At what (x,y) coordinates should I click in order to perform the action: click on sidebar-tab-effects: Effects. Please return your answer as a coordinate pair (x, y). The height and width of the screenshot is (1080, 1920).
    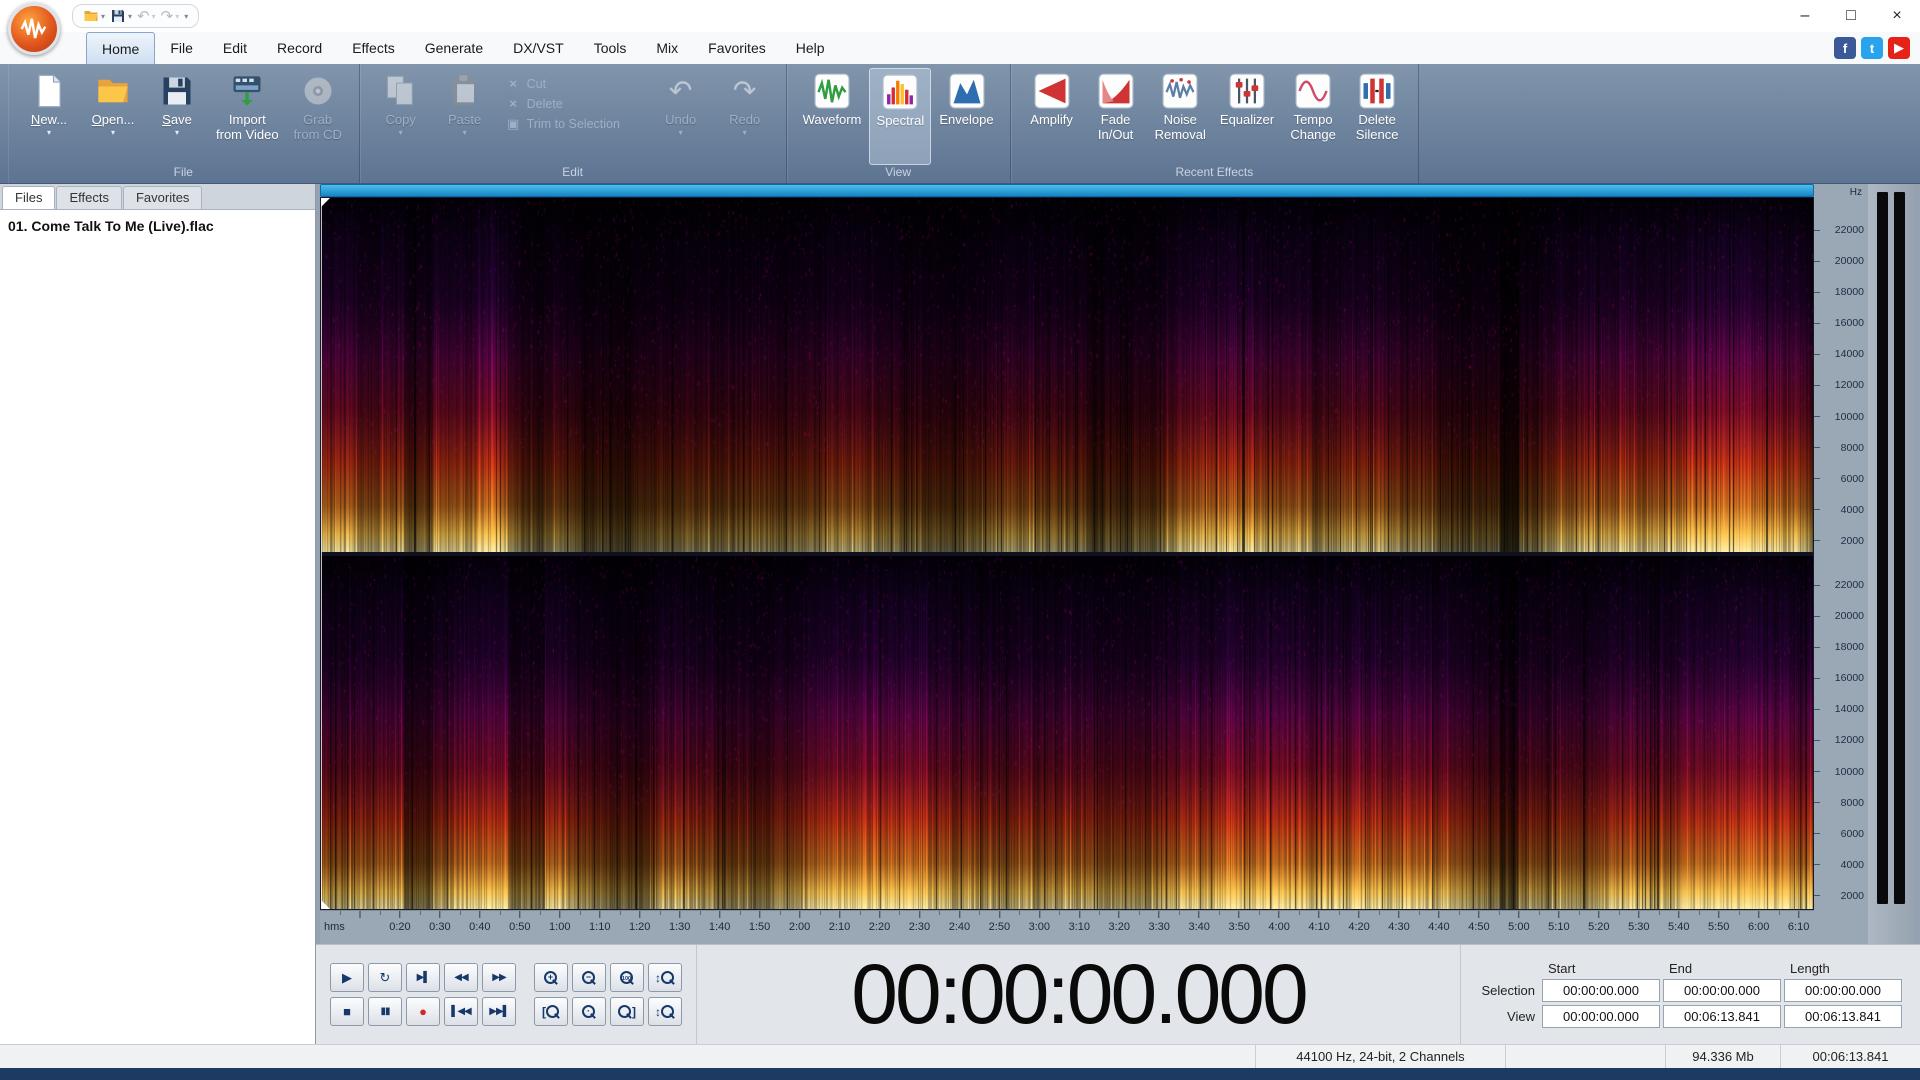
    Looking at the image, I should click on (89, 197).